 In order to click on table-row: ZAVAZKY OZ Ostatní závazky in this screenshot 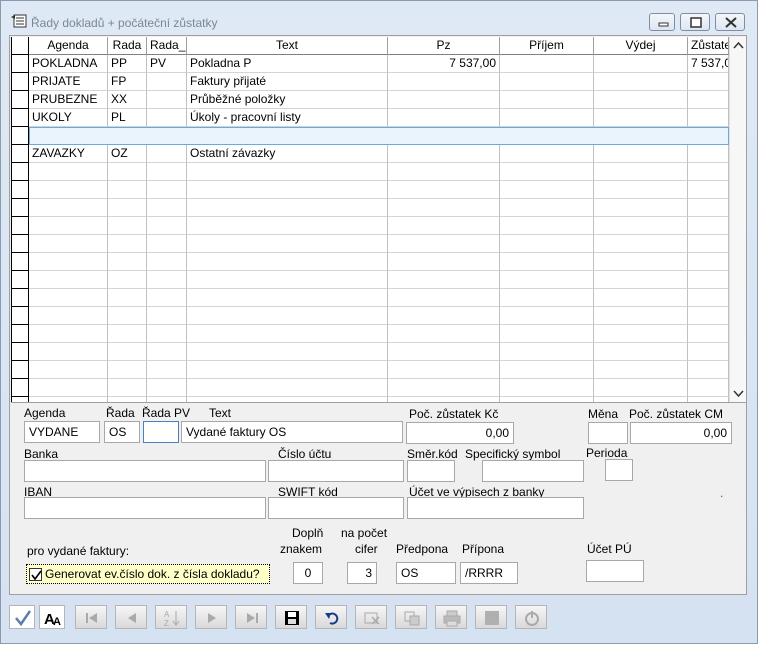, I will do `click(370, 154)`.